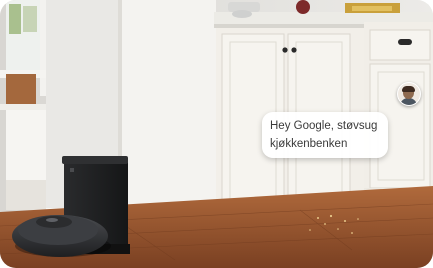  I want to click on voice-command-line-2: kjøkkenbenken, so click(309, 144).